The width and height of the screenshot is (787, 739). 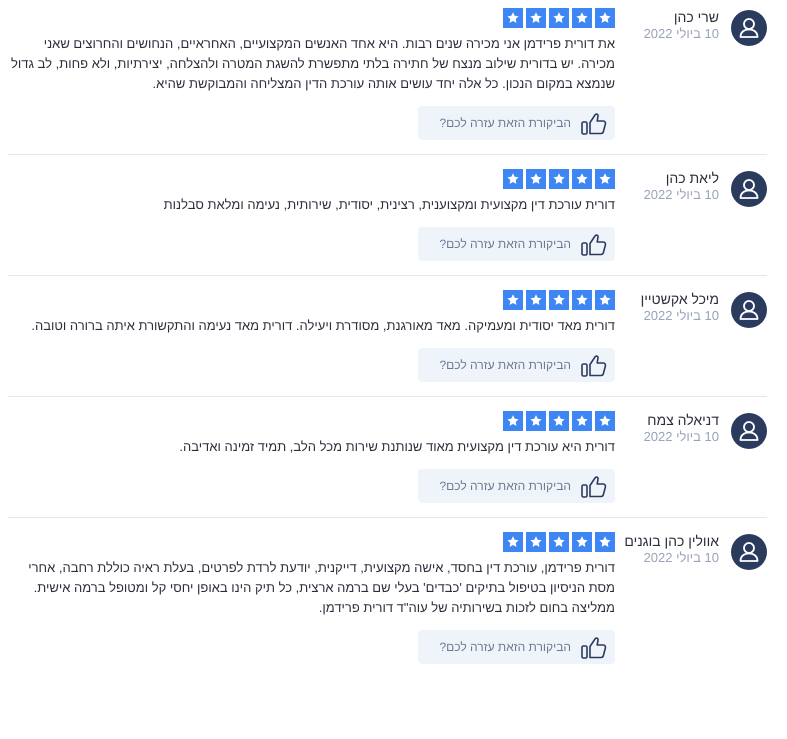 What do you see at coordinates (692, 178) in the screenshot?
I see `reviewer-name: ליאת כהן` at bounding box center [692, 178].